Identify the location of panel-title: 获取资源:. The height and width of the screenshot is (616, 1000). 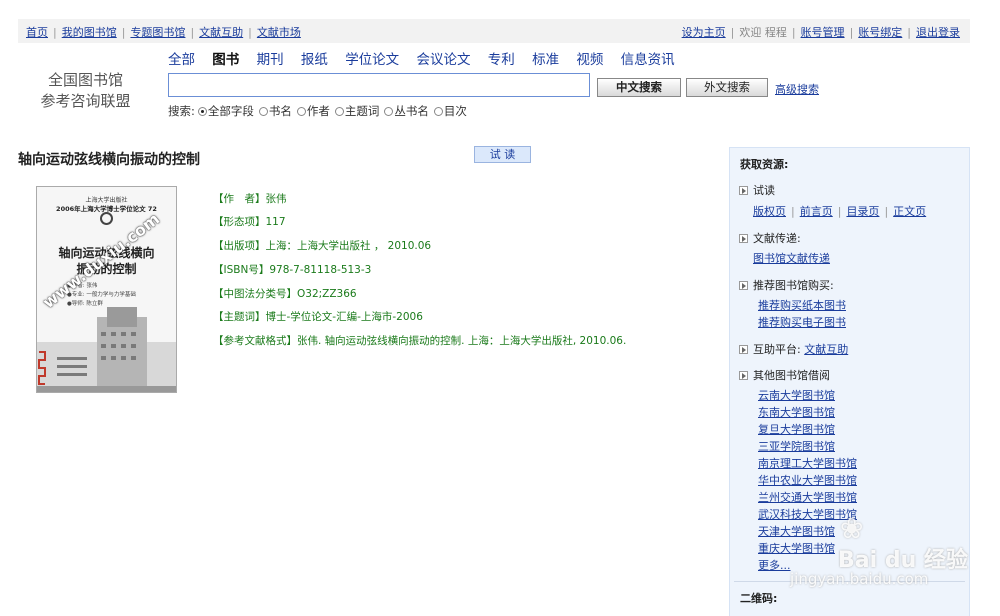
(764, 164).